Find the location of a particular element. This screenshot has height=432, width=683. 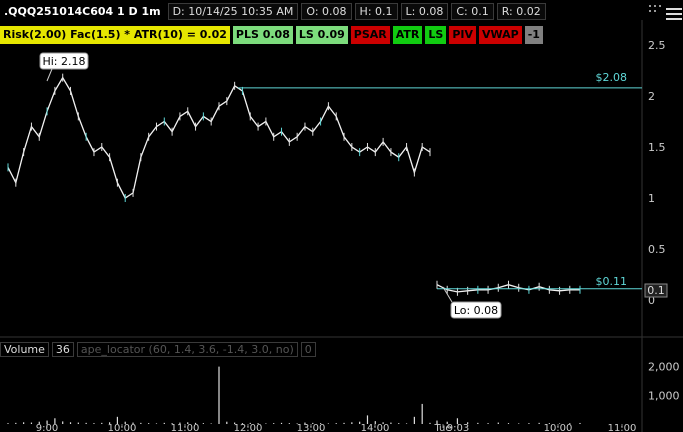

time-tick-4: 13:00 is located at coordinates (311, 427).